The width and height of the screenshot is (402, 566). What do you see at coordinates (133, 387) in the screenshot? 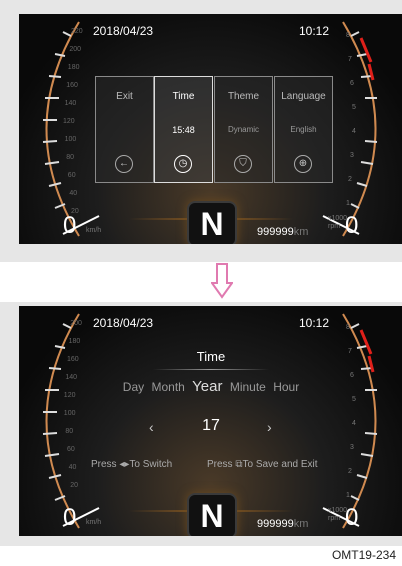
I see `field-day: Day` at bounding box center [133, 387].